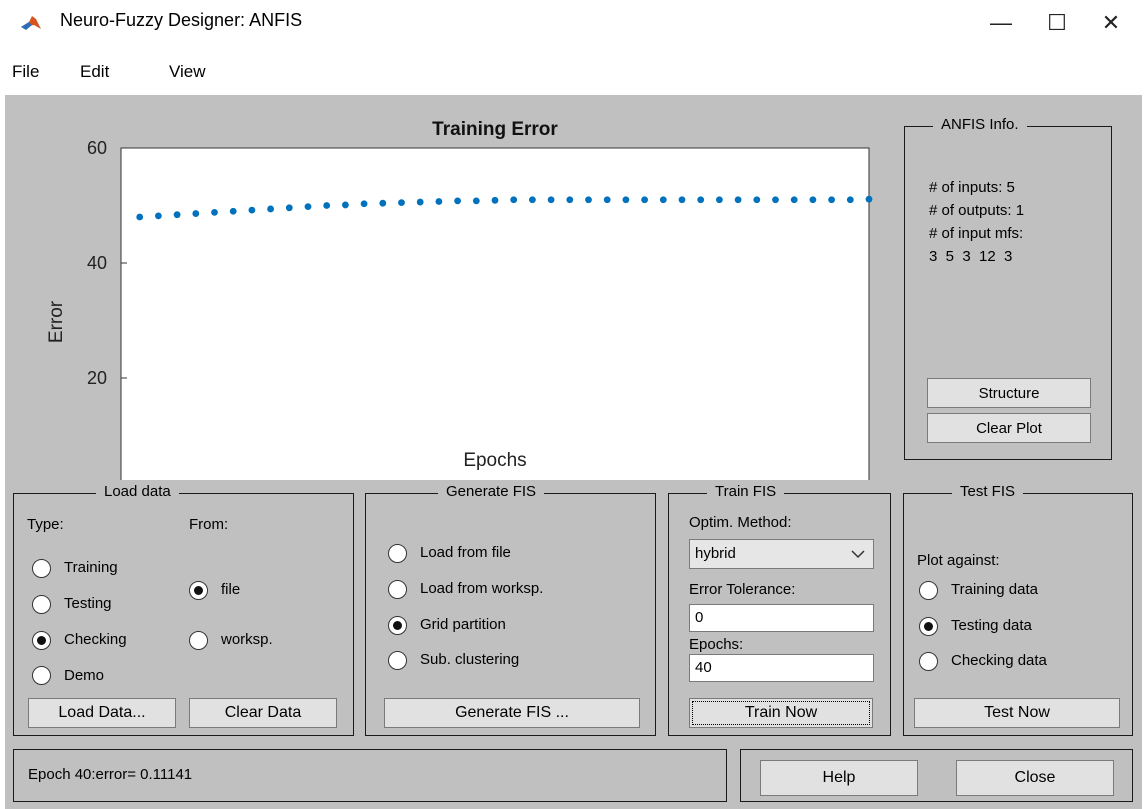 This screenshot has height=809, width=1147. Describe the element at coordinates (1017, 713) in the screenshot. I see `test-now-button: Test Now` at that location.